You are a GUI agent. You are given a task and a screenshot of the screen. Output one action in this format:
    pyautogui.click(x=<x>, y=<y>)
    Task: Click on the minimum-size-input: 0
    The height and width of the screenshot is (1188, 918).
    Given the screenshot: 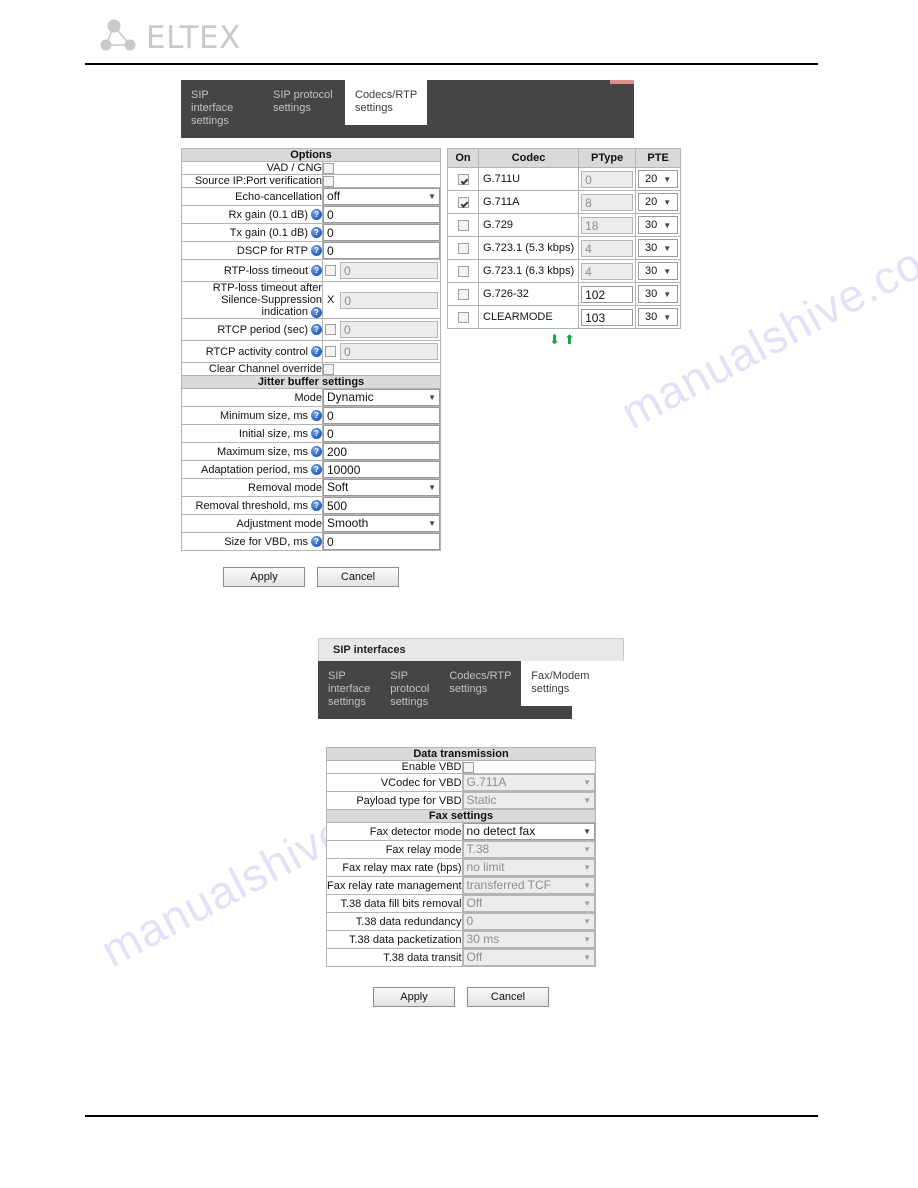 What is the action you would take?
    pyautogui.click(x=381, y=415)
    